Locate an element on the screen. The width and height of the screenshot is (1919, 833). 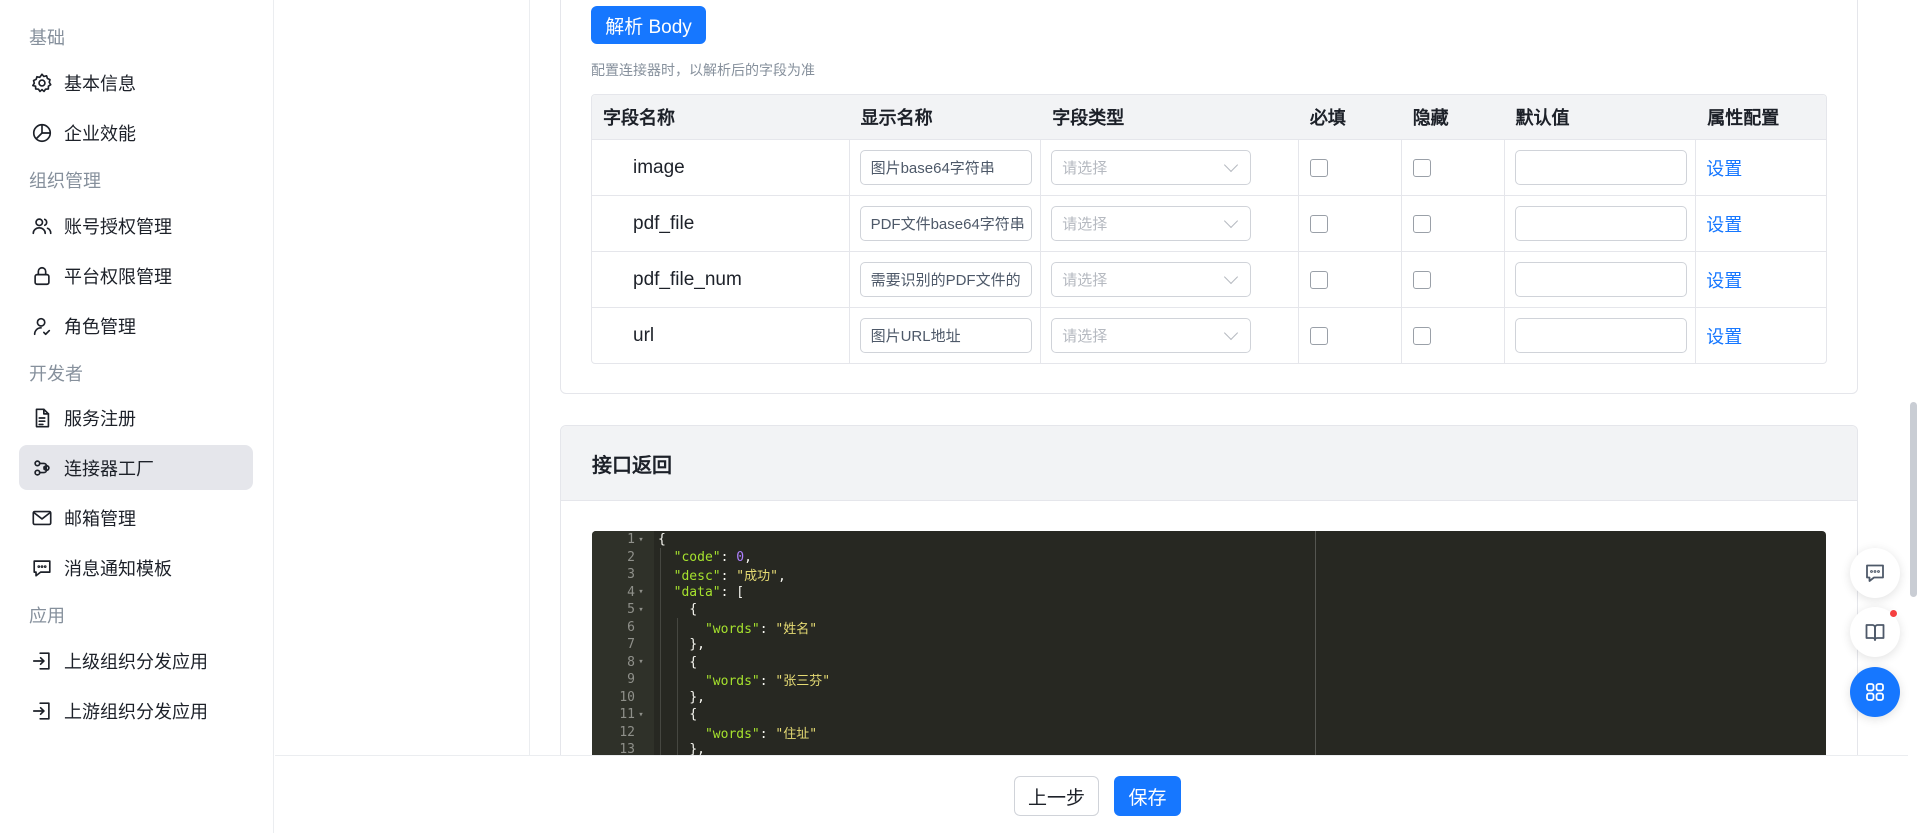
sidebar-item-mailbox: 邮箱管理 is located at coordinates (136, 517).